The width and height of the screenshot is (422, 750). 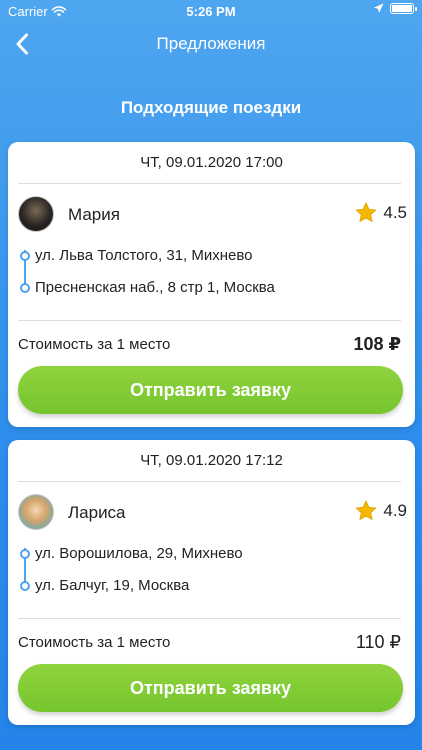 What do you see at coordinates (94, 214) in the screenshot?
I see `driver-name: Мария` at bounding box center [94, 214].